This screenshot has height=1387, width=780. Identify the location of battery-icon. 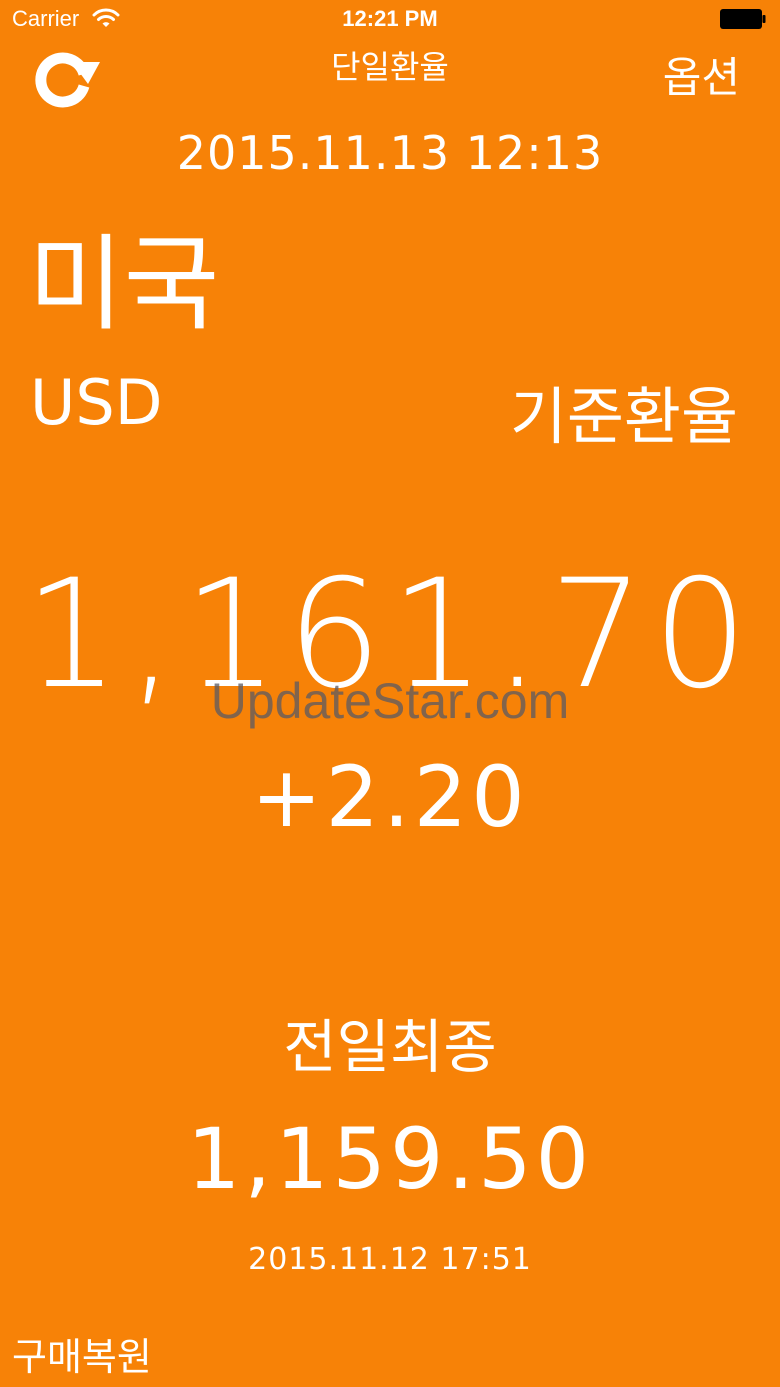
(743, 19).